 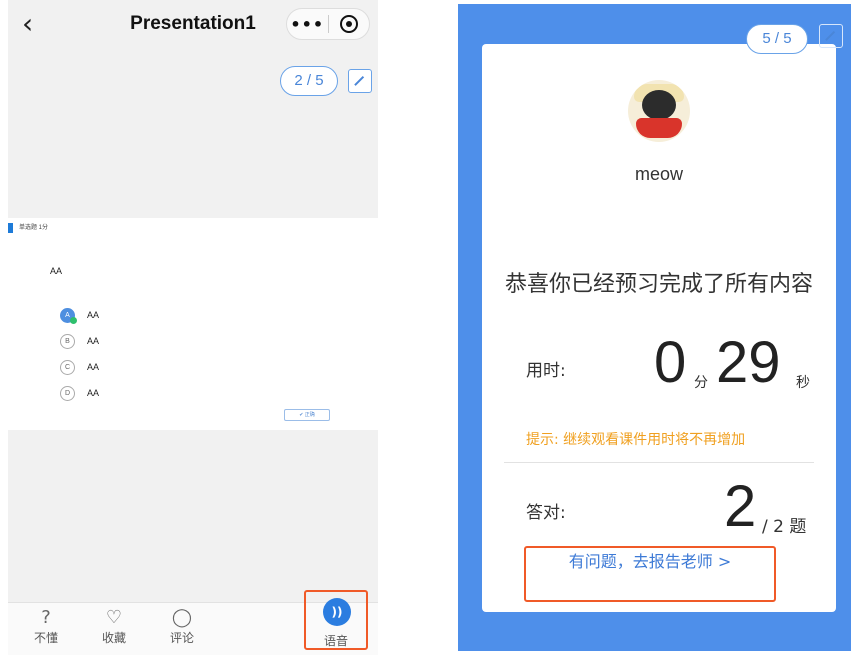 What do you see at coordinates (80, 315) in the screenshot?
I see `option-a: A AA` at bounding box center [80, 315].